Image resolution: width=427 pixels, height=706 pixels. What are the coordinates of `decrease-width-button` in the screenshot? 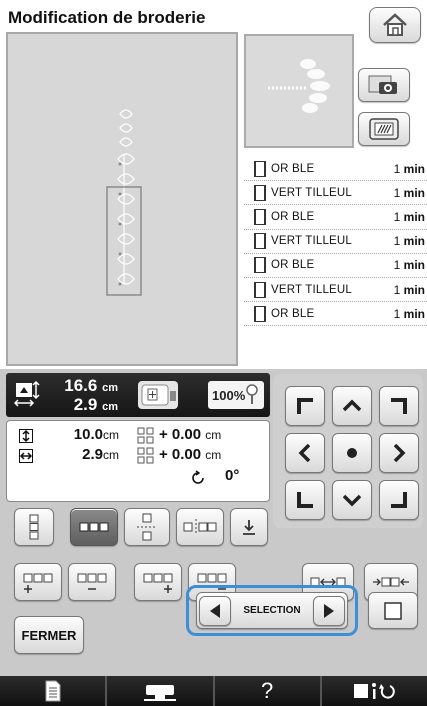 It's located at (92, 582).